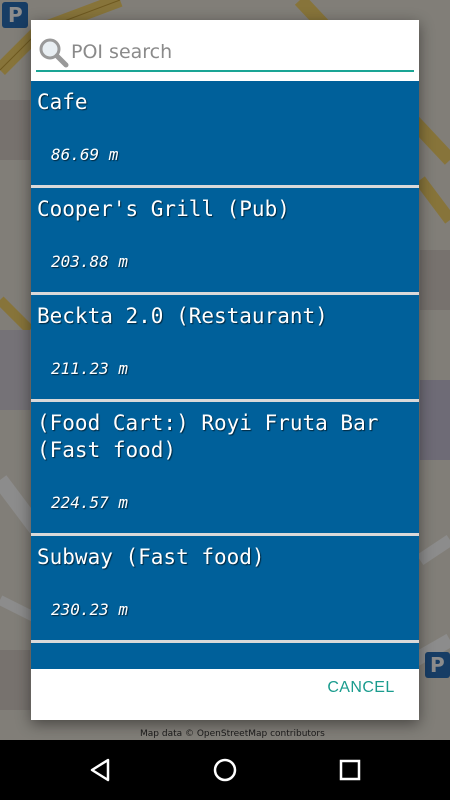 Image resolution: width=450 pixels, height=800 pixels. I want to click on home-icon, so click(225, 770).